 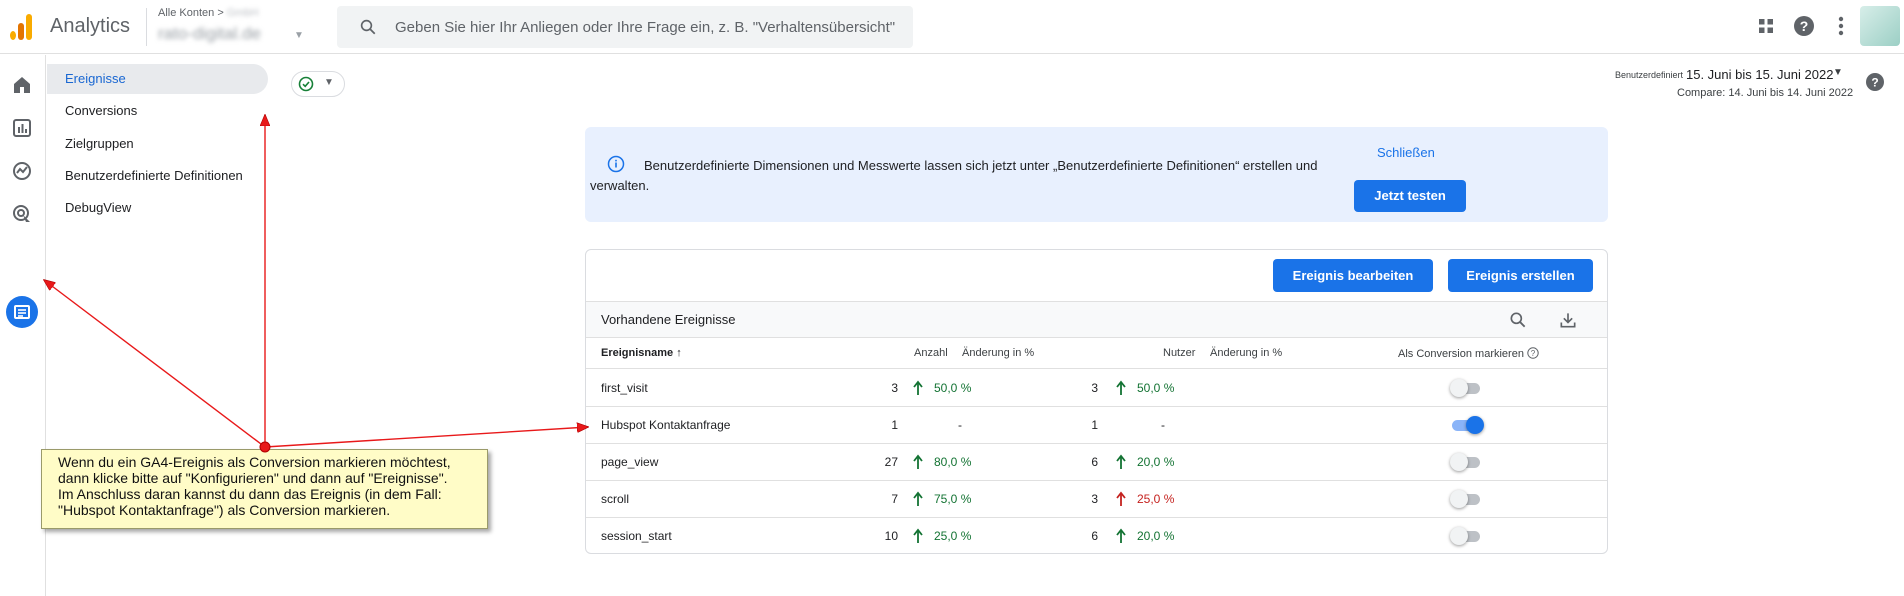 I want to click on event-name: first_visit, so click(x=624, y=388).